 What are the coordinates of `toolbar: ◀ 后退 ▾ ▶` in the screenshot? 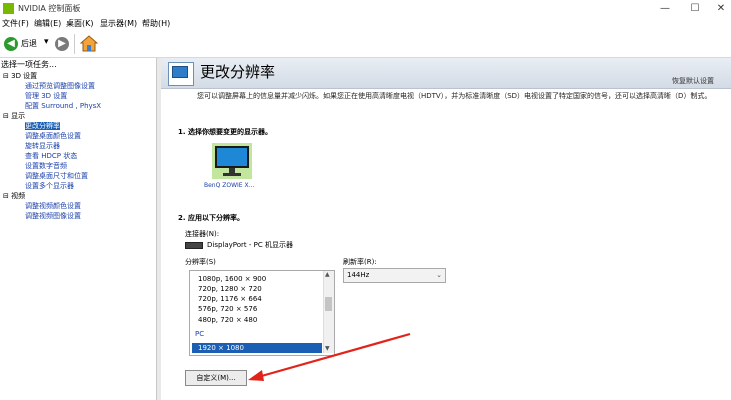 It's located at (365, 44).